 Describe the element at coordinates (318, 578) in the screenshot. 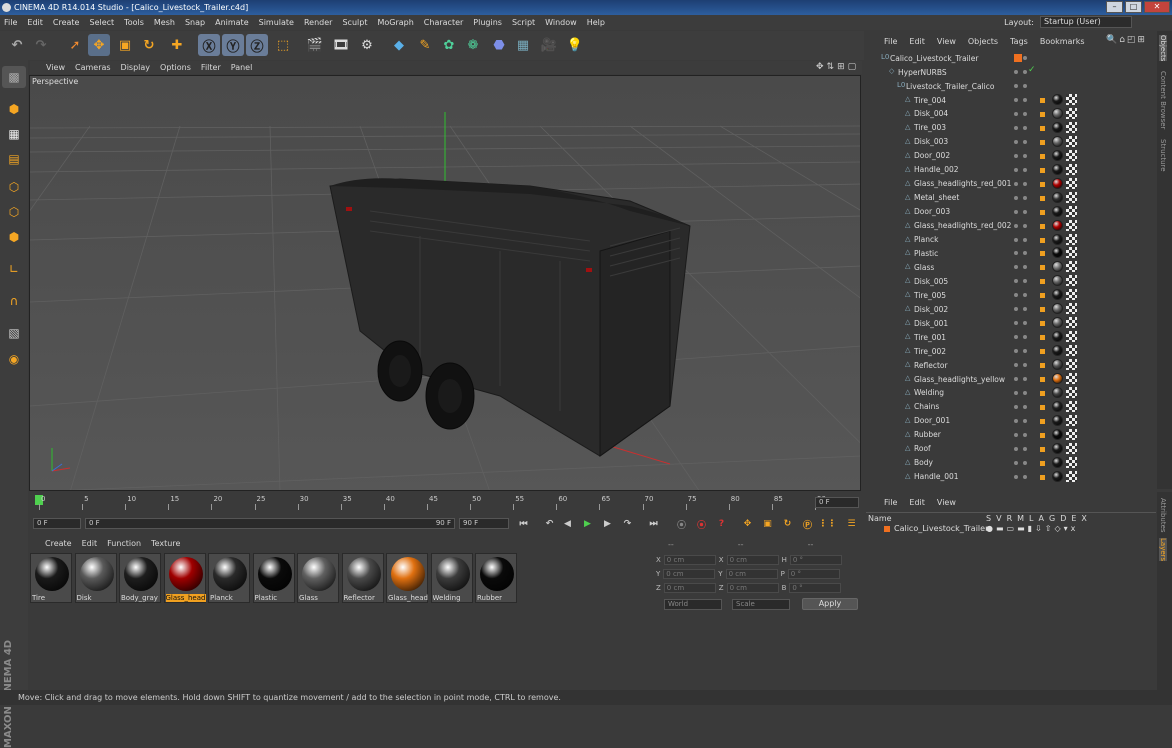

I see `material-swatch: Glass` at that location.